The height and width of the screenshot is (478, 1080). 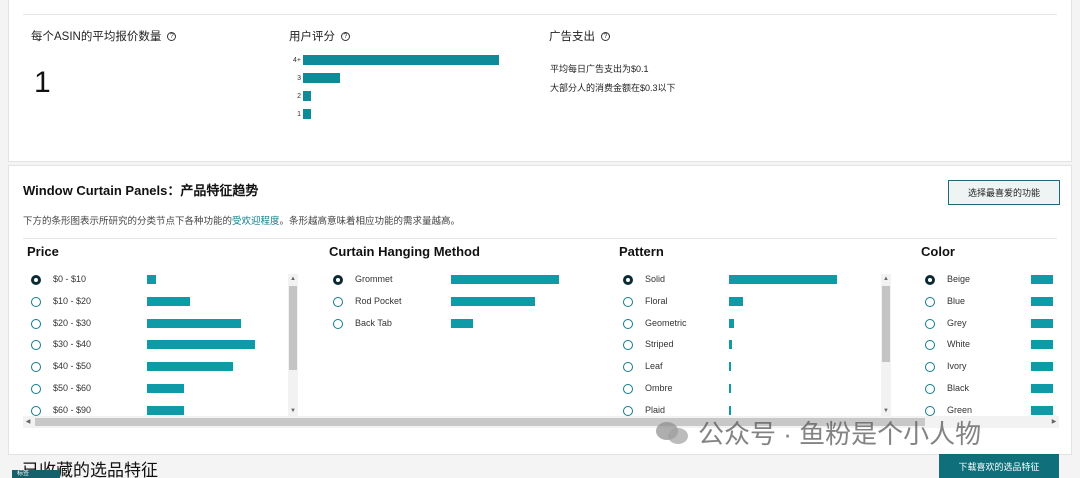 What do you see at coordinates (450, 324) in the screenshot?
I see `feature-option: Back Tab` at bounding box center [450, 324].